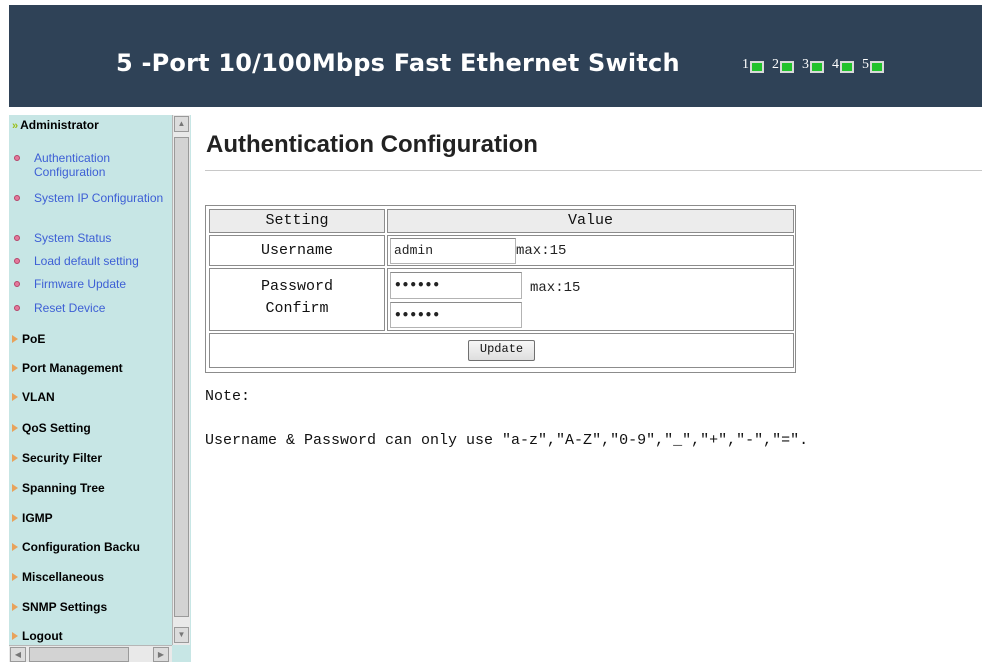 The height and width of the screenshot is (662, 982). What do you see at coordinates (37, 518) in the screenshot?
I see `sidebar-group-label: IGMP` at bounding box center [37, 518].